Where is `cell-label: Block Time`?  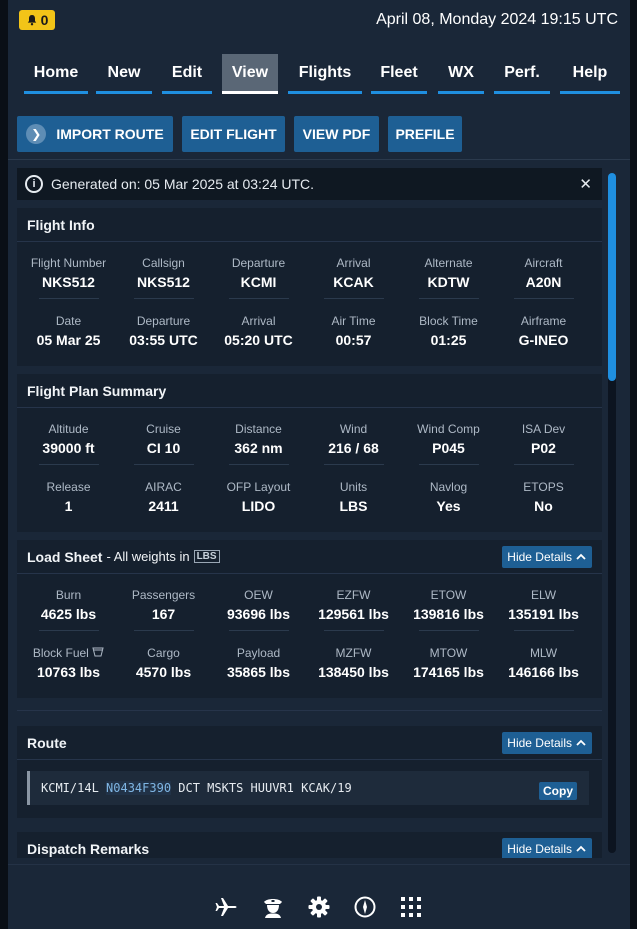
cell-label: Block Time is located at coordinates (448, 321).